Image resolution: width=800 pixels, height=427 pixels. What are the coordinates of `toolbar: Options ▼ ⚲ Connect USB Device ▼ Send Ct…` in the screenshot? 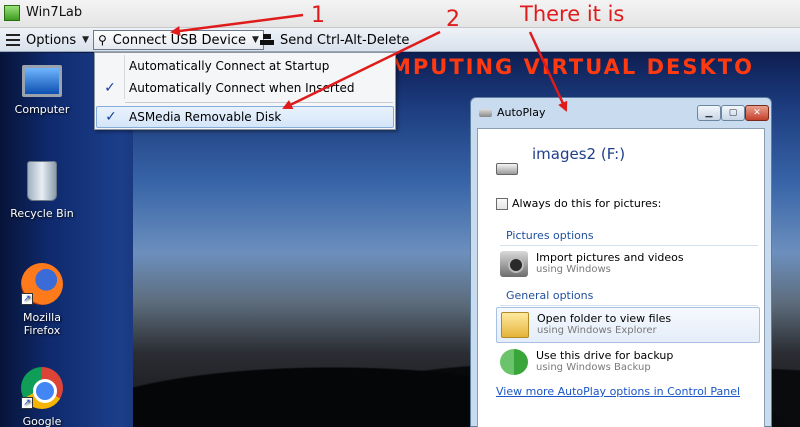 It's located at (400, 40).